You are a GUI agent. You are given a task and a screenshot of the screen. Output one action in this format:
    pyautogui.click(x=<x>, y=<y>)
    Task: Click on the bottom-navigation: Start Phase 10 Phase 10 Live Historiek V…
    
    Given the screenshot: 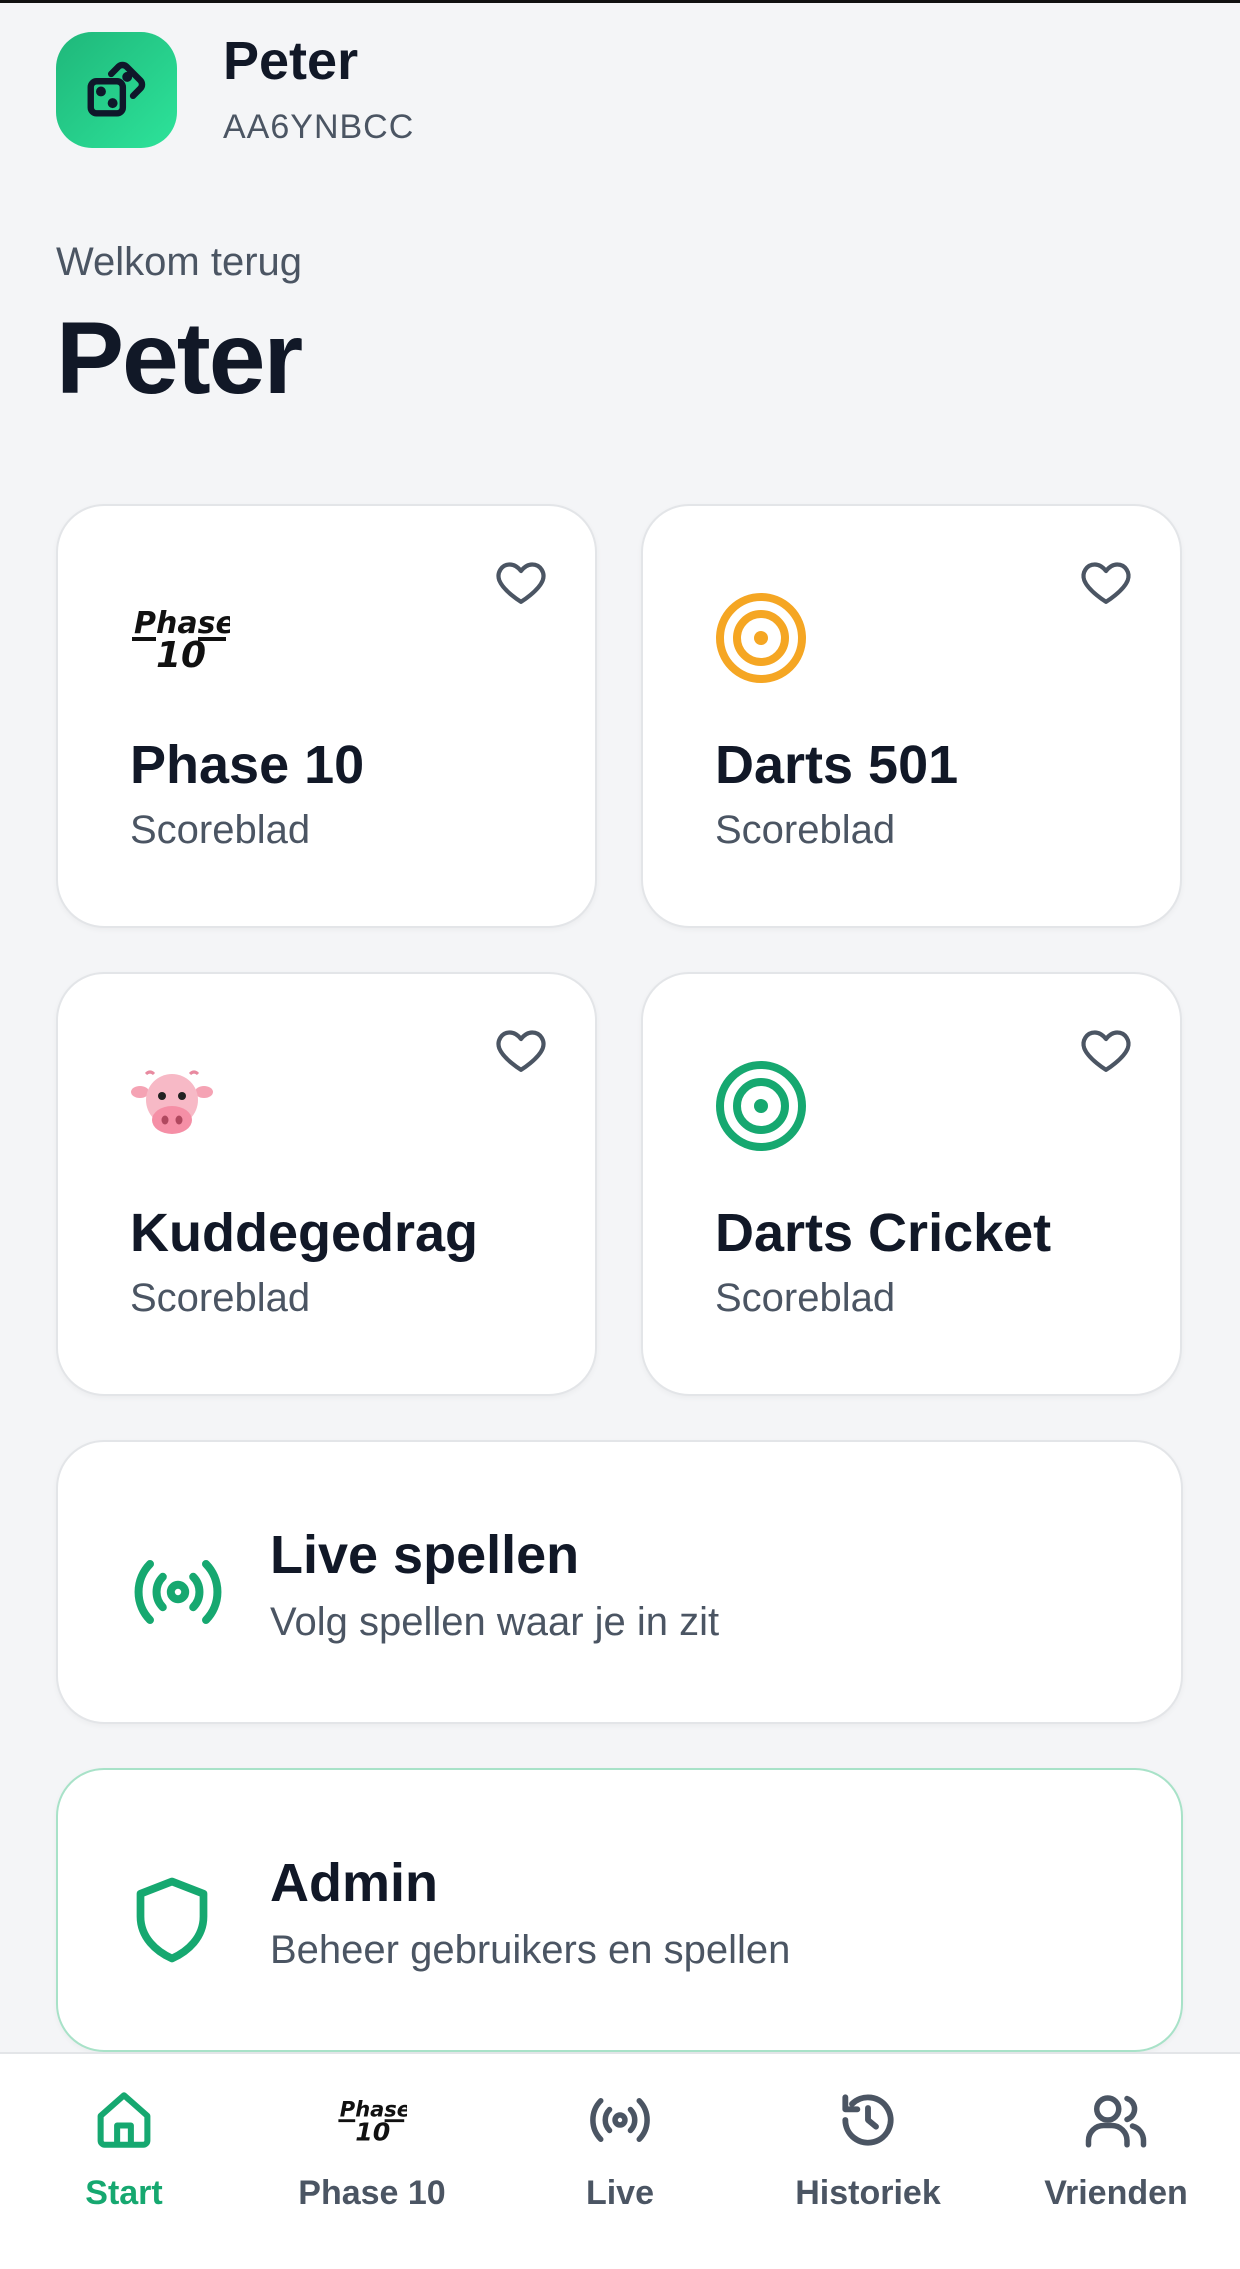 What is the action you would take?
    pyautogui.click(x=620, y=2160)
    